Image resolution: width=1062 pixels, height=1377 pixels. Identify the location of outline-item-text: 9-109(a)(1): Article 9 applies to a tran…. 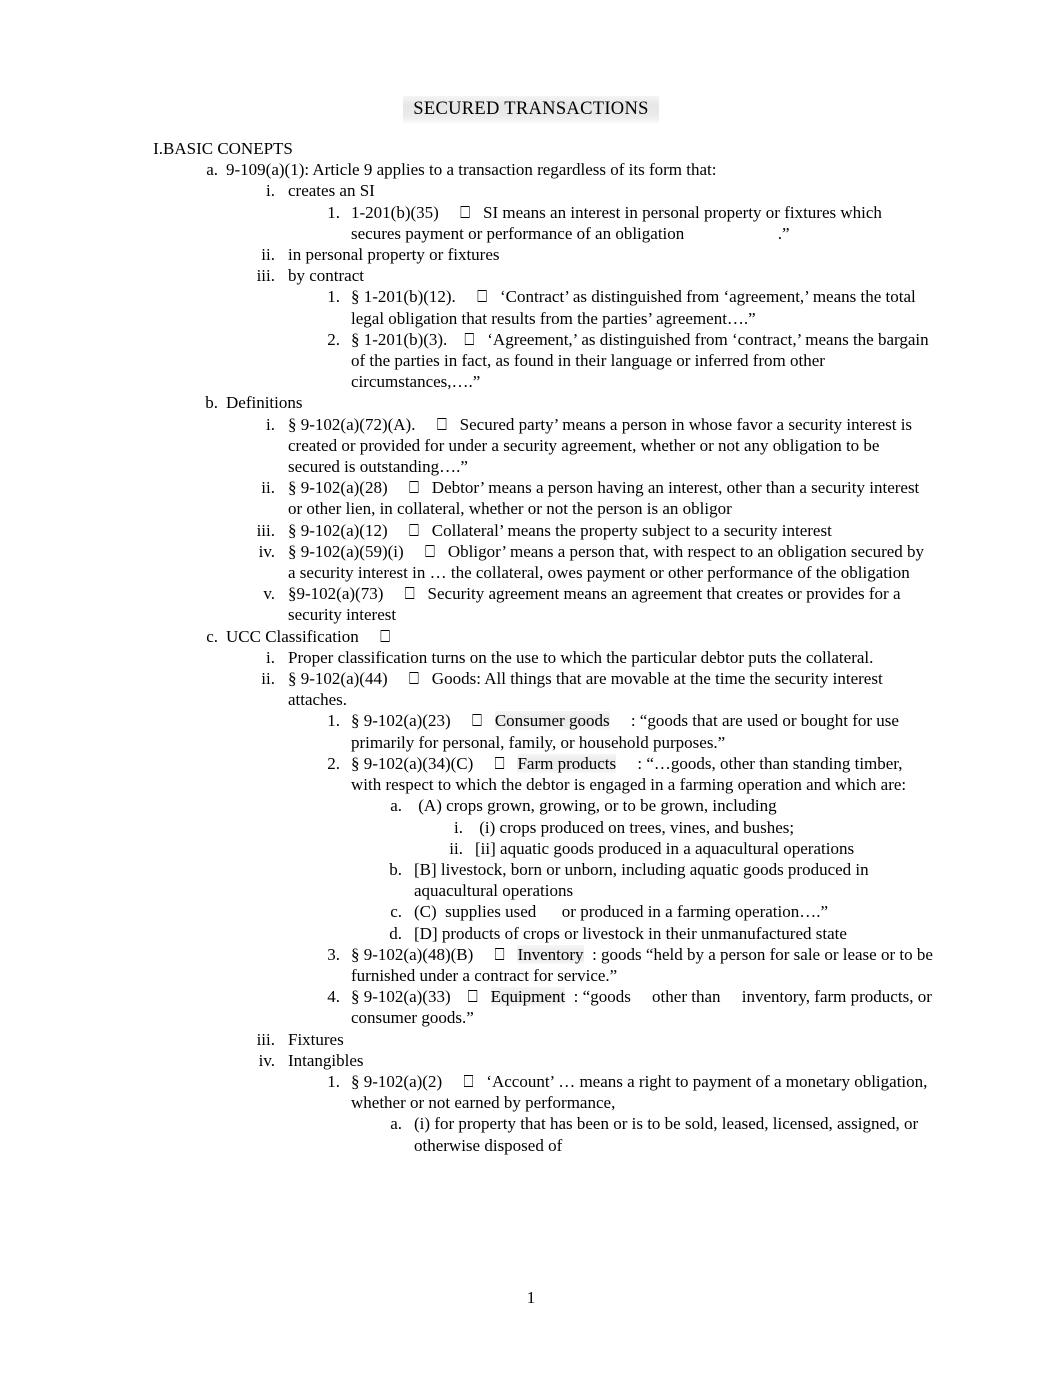
(471, 170).